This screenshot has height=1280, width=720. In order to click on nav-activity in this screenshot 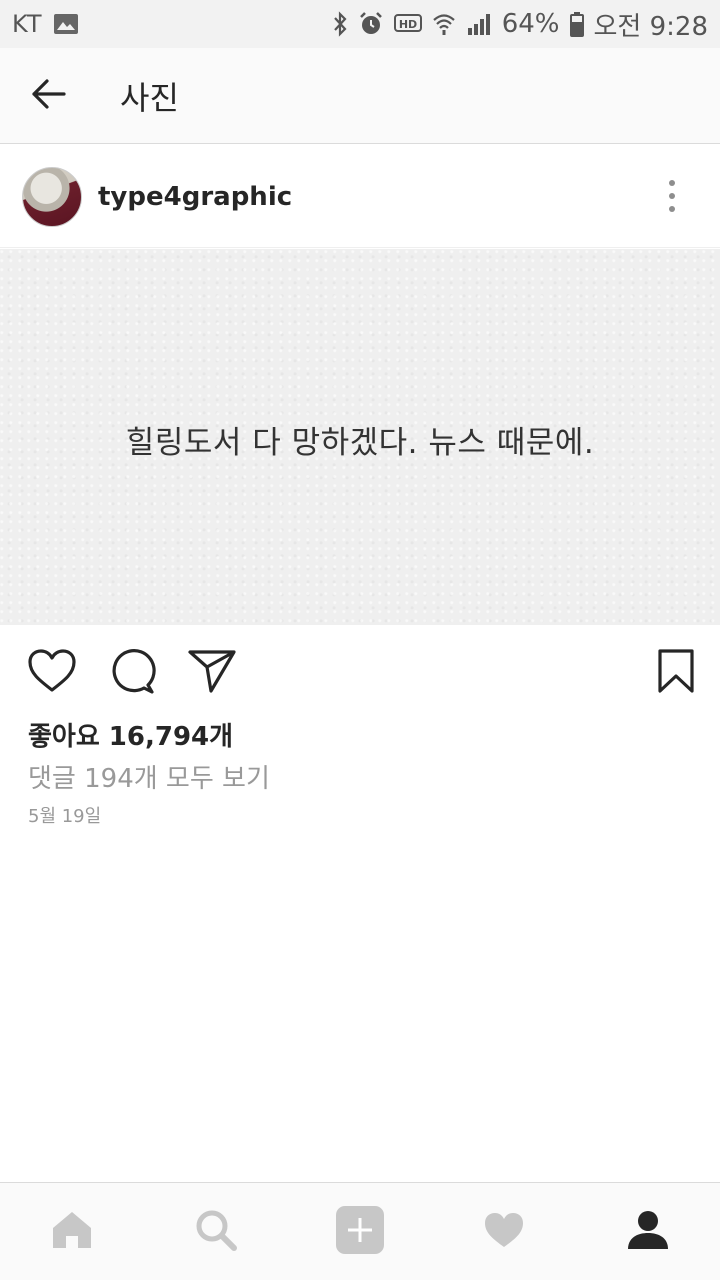, I will do `click(504, 1231)`.